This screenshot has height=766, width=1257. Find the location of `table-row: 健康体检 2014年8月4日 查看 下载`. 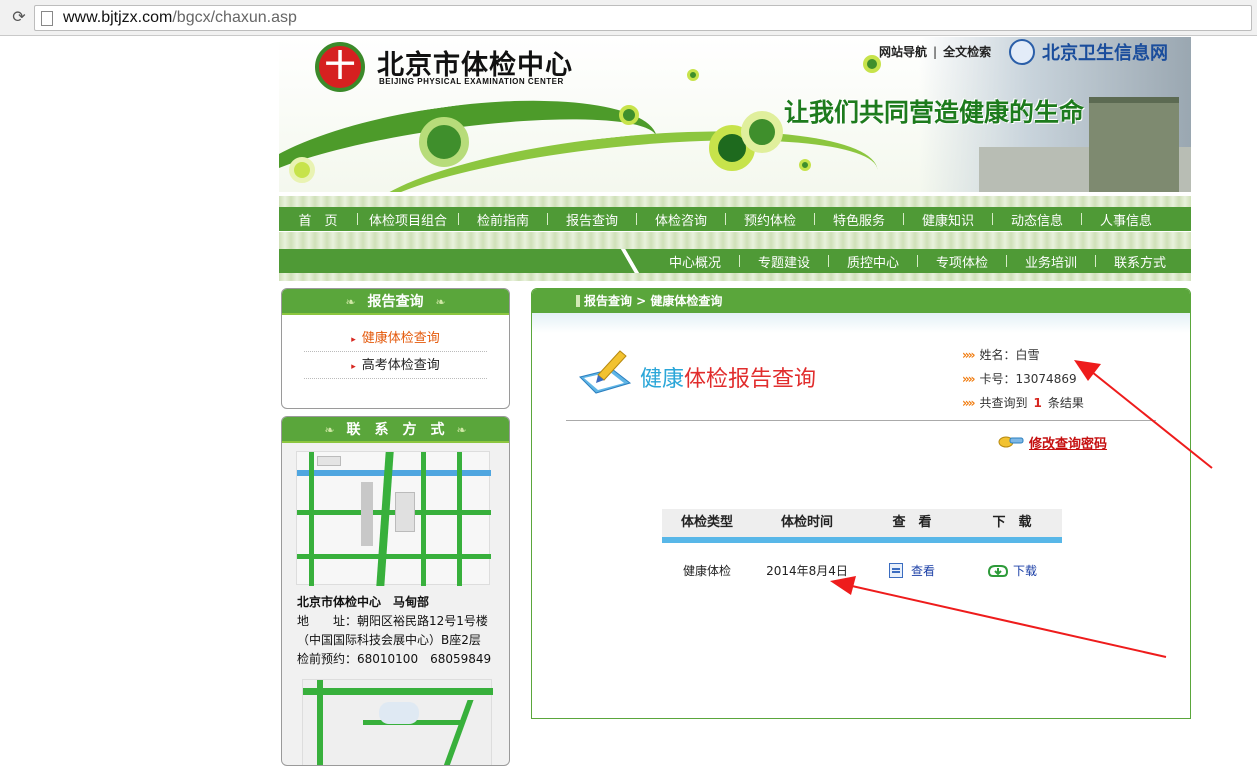

table-row: 健康体检 2014年8月4日 查看 下载 is located at coordinates (862, 571).